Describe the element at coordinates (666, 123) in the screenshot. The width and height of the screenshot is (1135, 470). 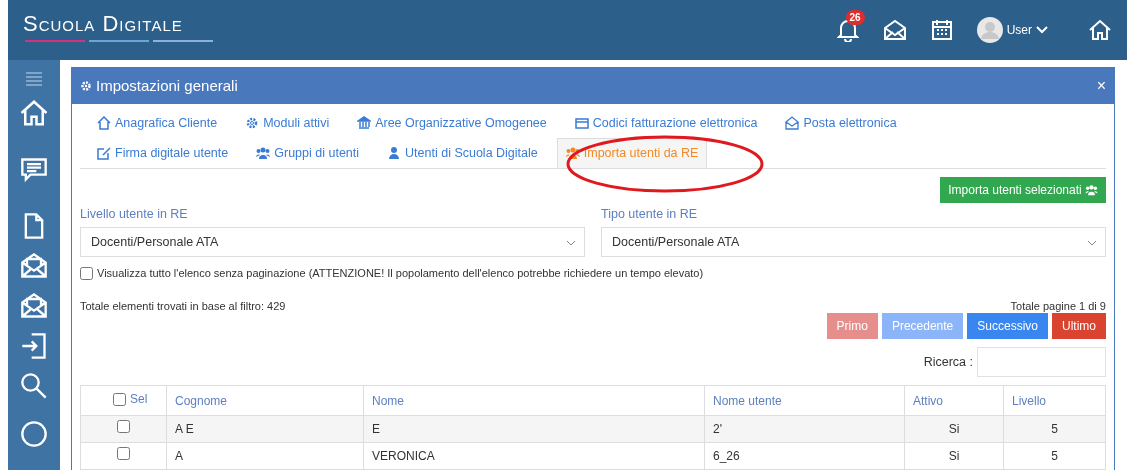
I see `tab: Codici fatturazione elettronica` at that location.